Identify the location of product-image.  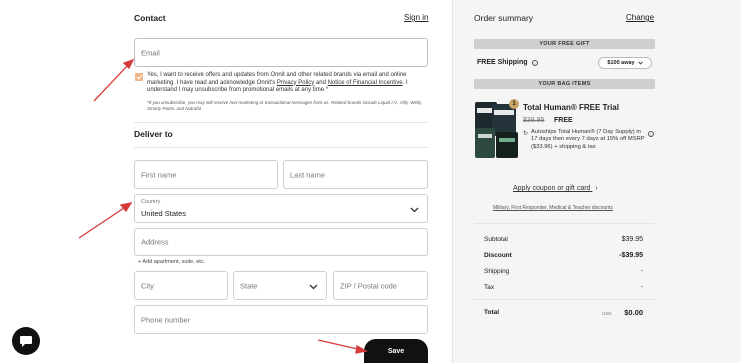
(496, 130).